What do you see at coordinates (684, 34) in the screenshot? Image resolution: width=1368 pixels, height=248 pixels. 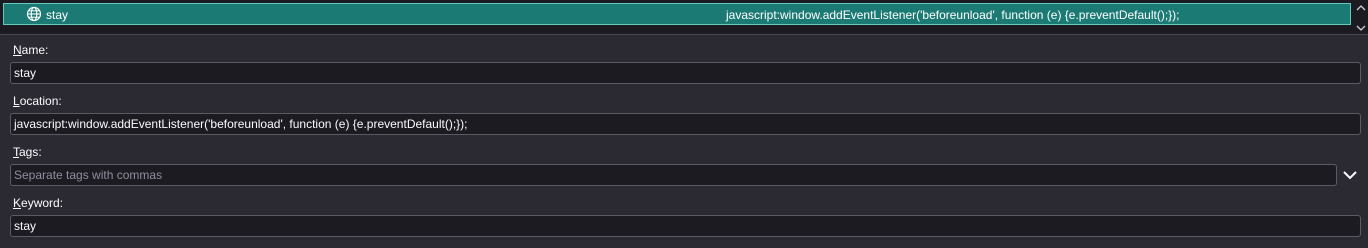 I see `panel-divider` at bounding box center [684, 34].